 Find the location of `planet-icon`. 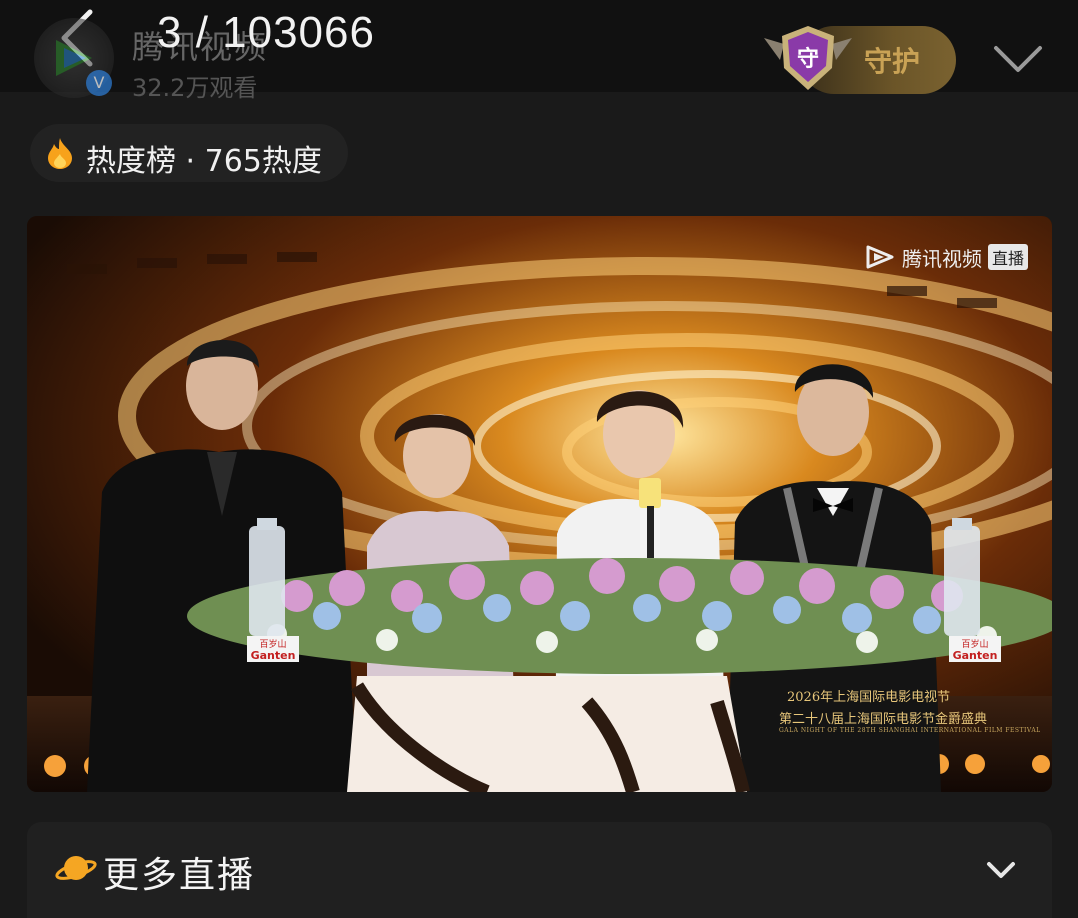

planet-icon is located at coordinates (76, 868).